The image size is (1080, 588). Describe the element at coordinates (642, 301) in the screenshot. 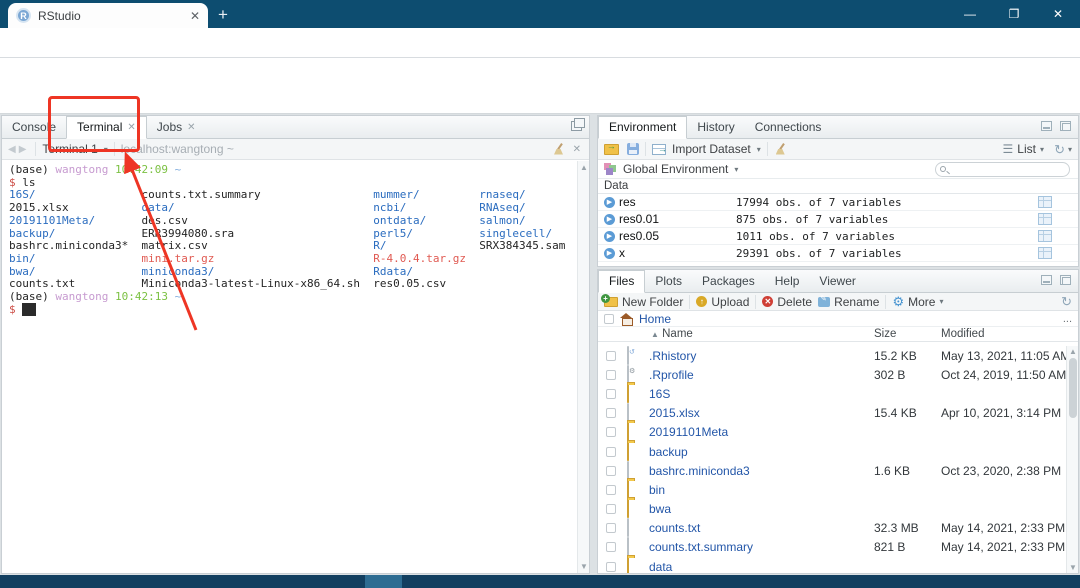

I see `new-folder-button: New Folder` at that location.